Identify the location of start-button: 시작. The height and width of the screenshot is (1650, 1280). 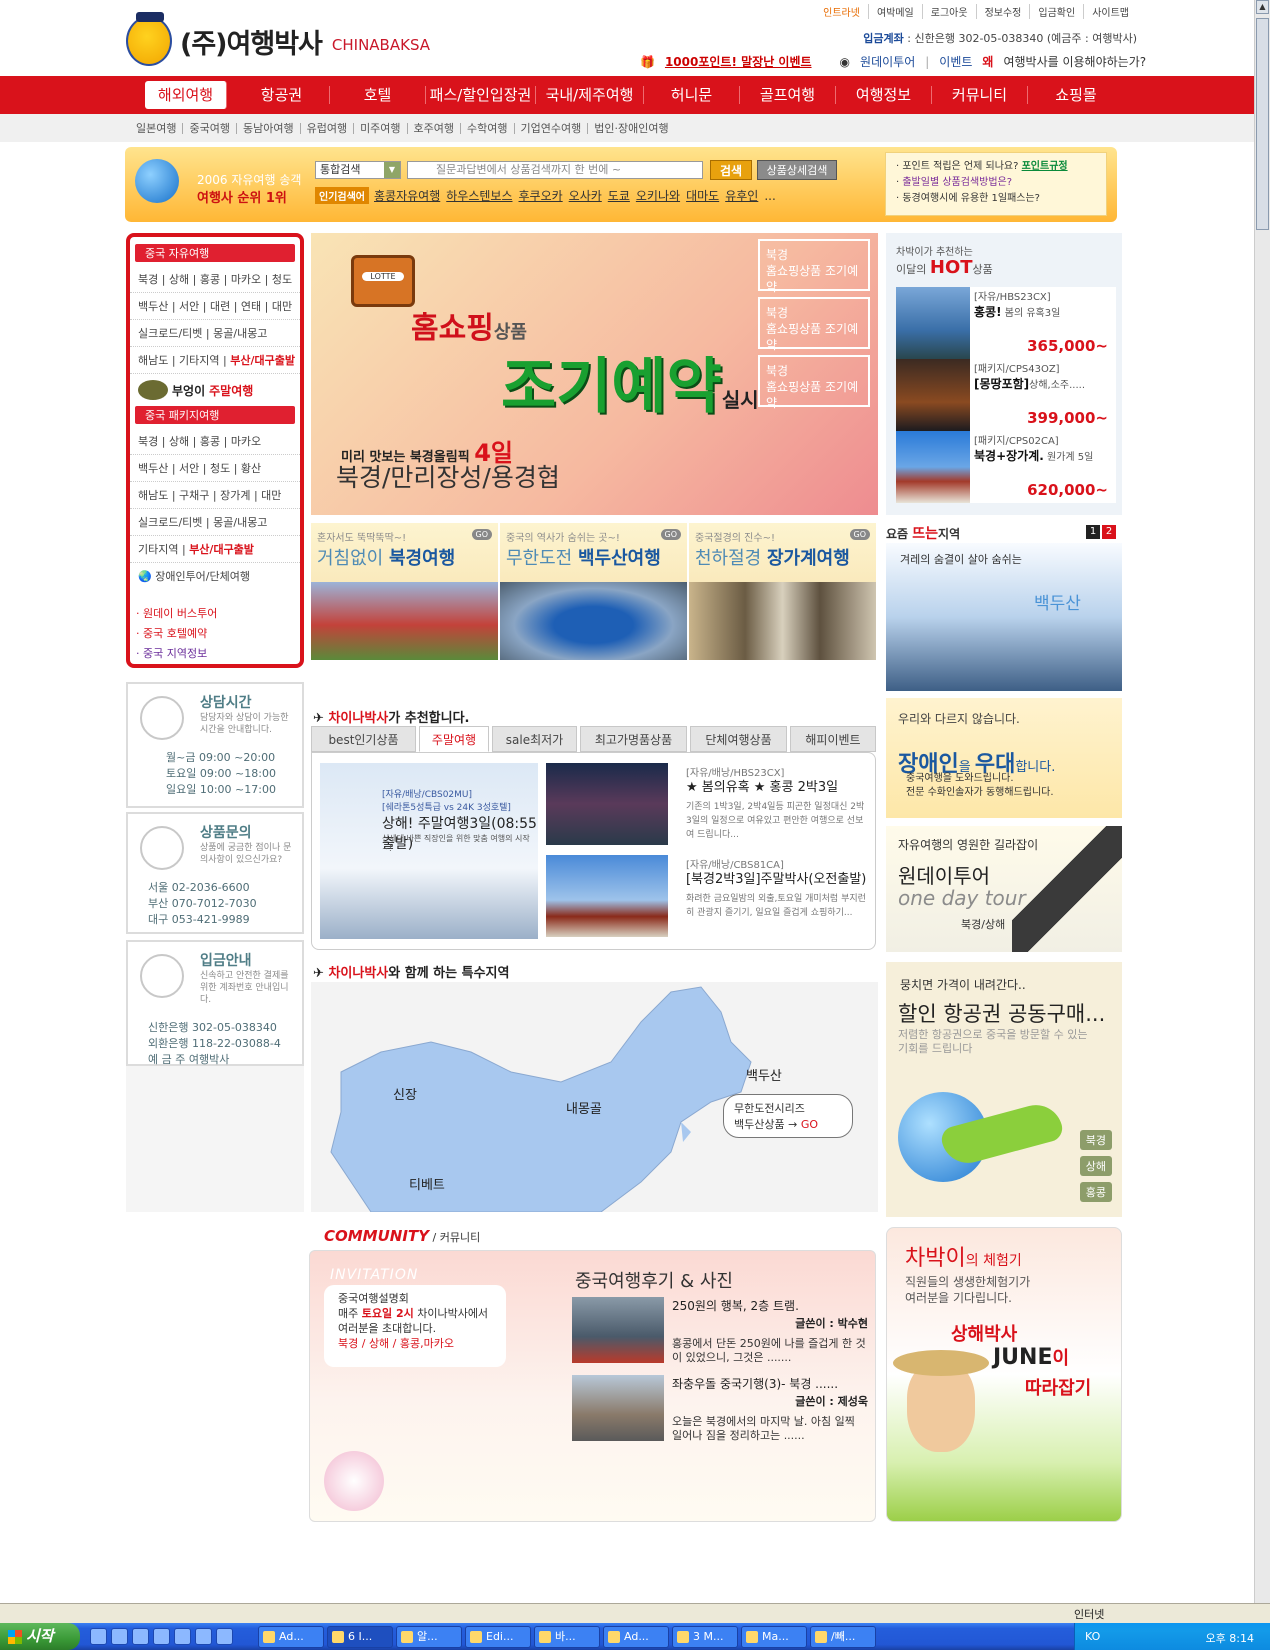
(40, 1636).